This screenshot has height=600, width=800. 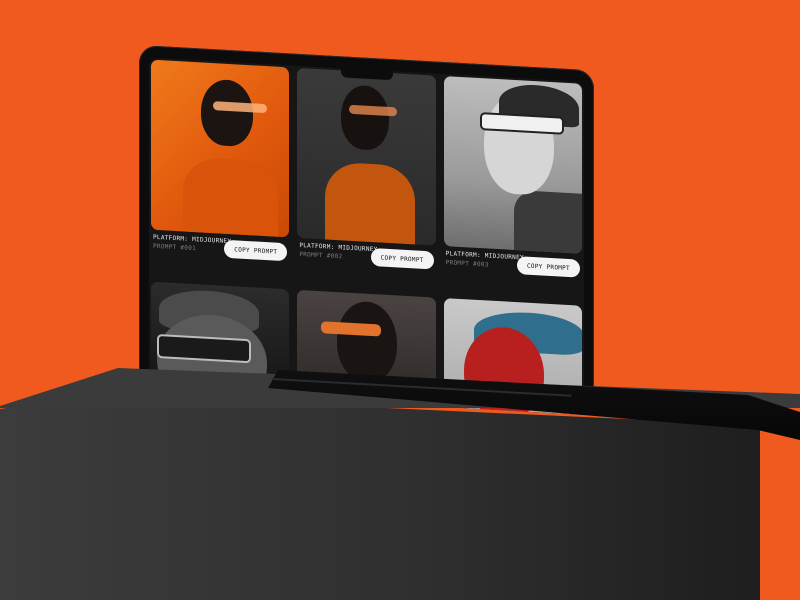 I want to click on sunglasses-shape, so click(x=351, y=329).